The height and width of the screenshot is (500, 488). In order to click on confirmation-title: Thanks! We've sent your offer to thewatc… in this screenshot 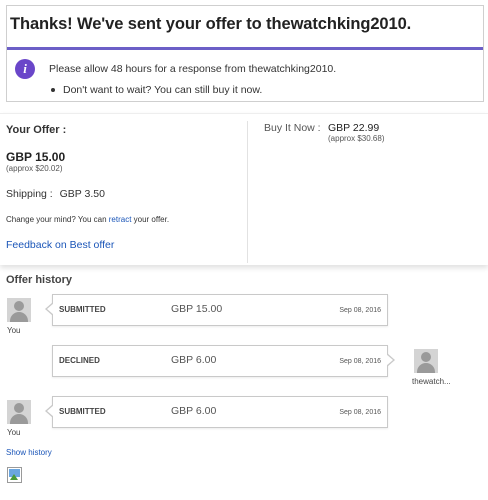, I will do `click(211, 24)`.